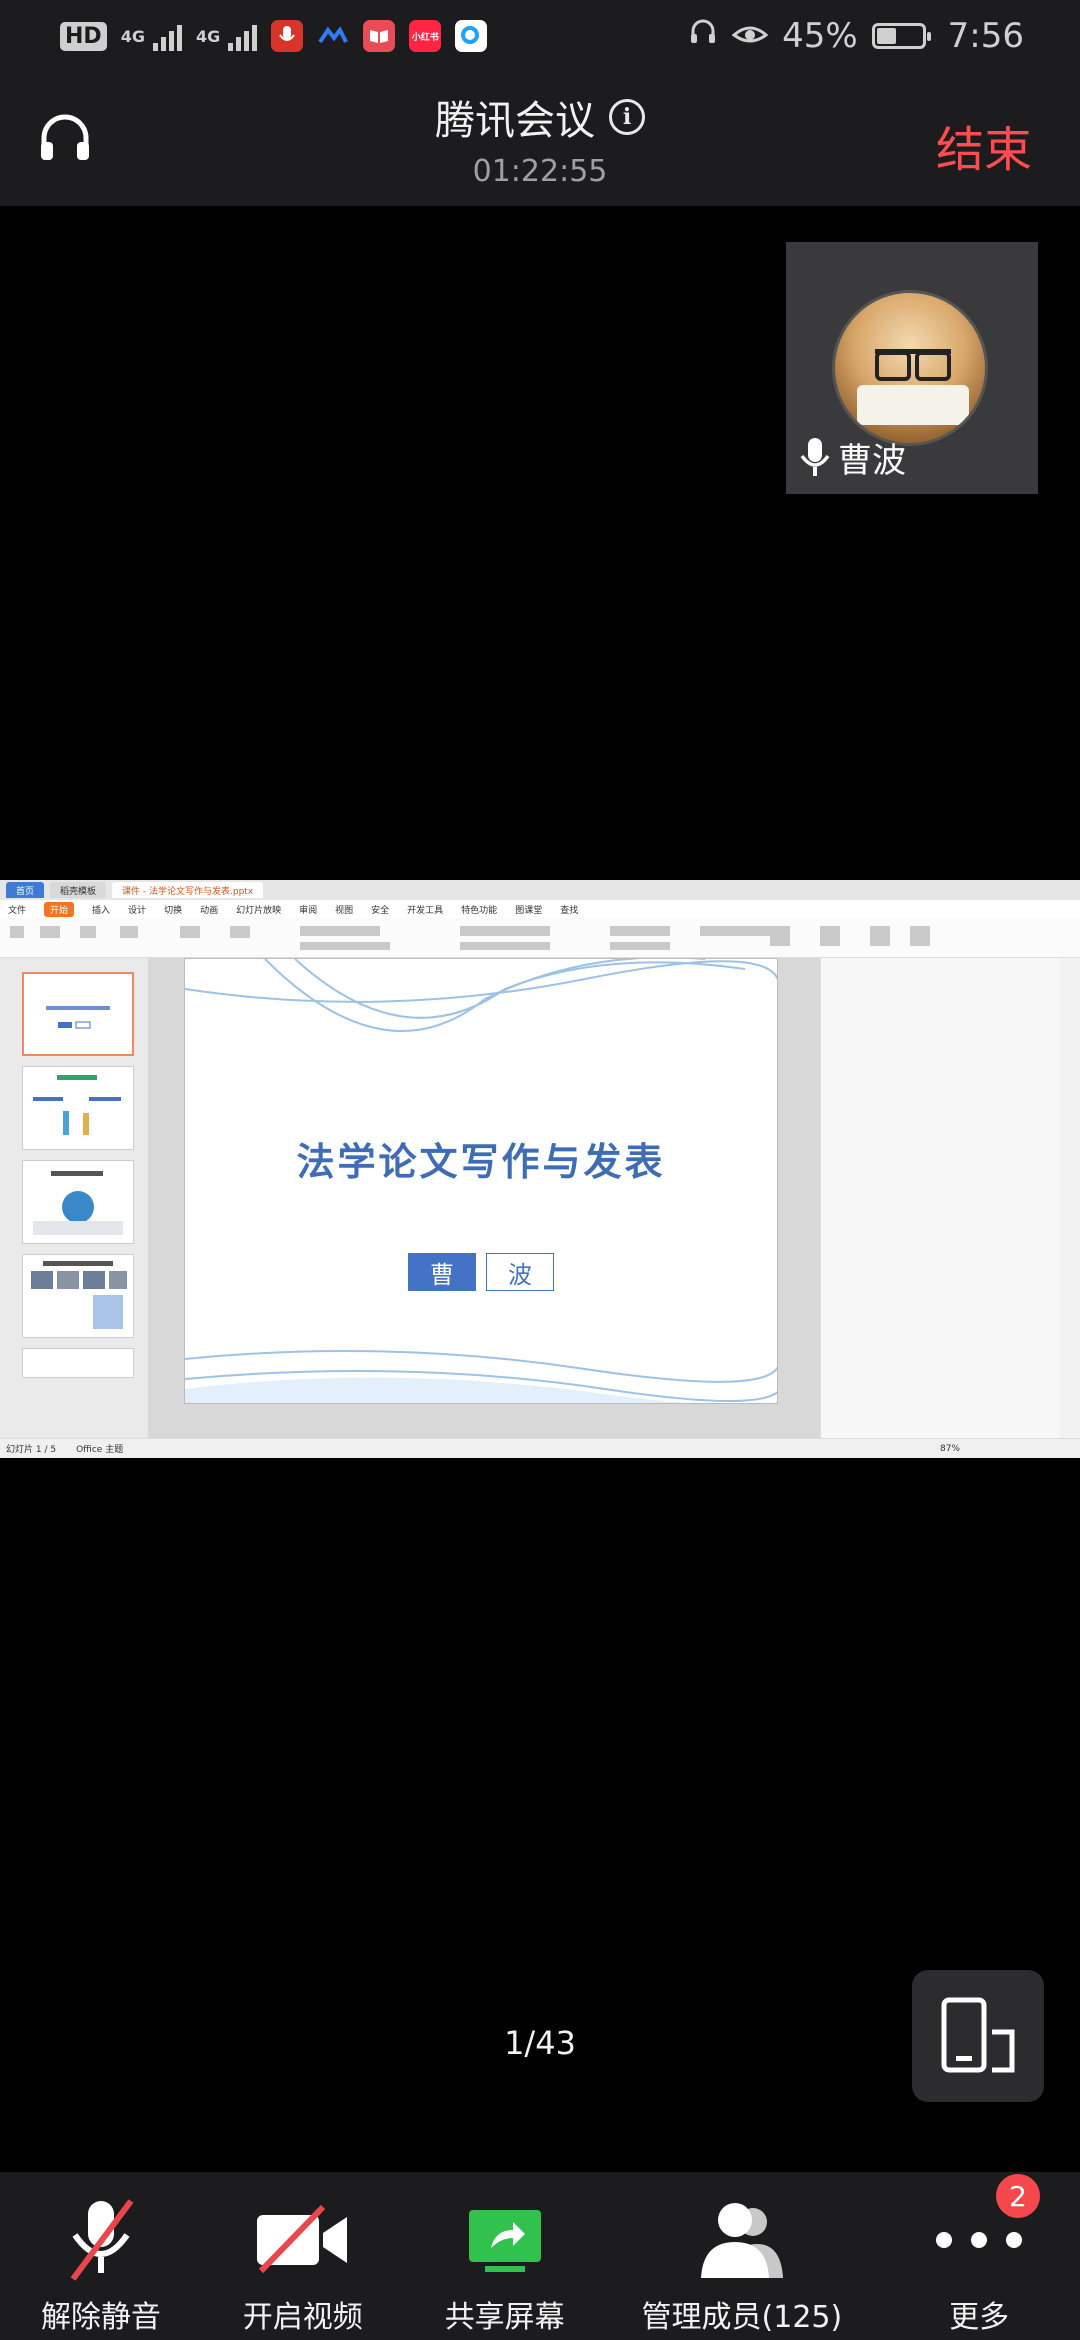 This screenshot has width=1080, height=2340. I want to click on info-icon: i, so click(627, 117).